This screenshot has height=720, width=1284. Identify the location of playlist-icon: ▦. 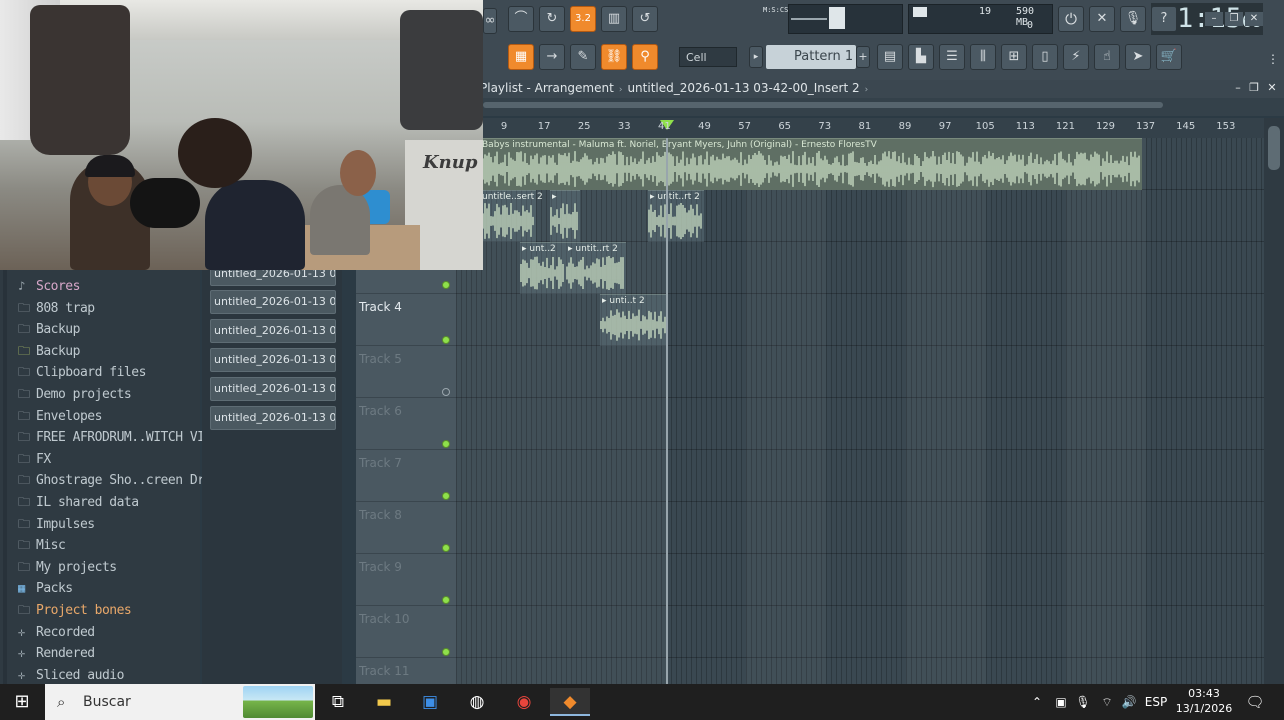
(521, 57).